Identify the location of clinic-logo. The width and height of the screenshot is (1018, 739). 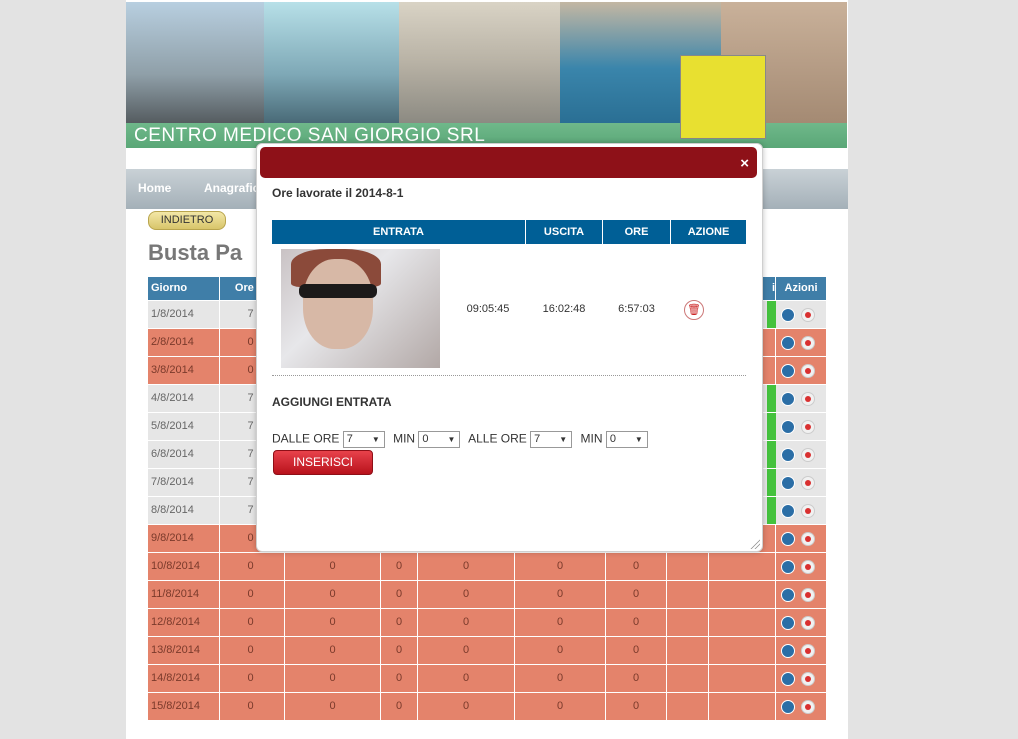
(723, 97).